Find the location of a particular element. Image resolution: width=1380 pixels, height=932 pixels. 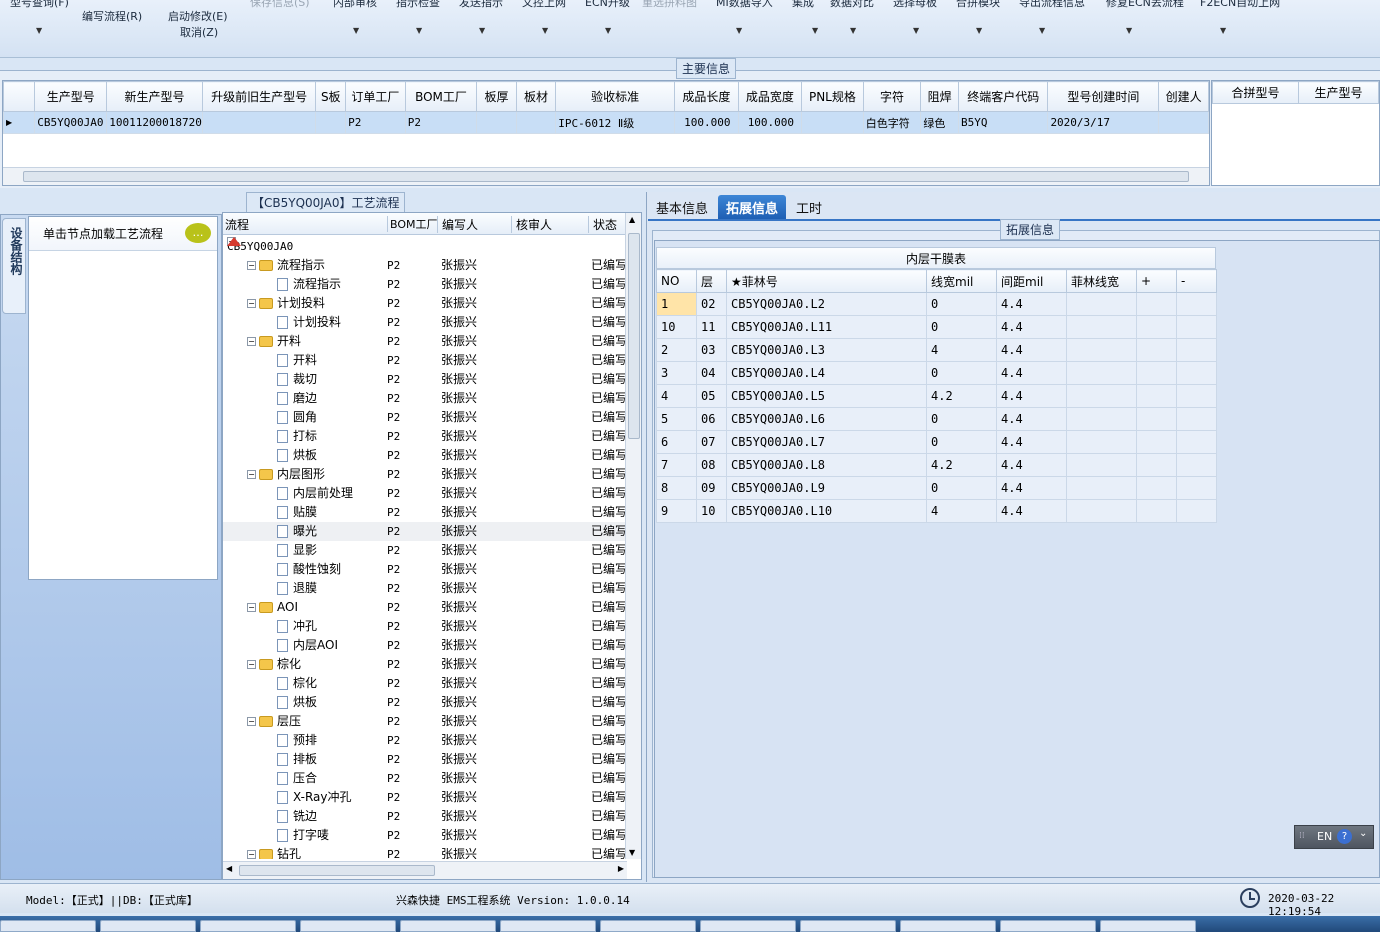

tree-node: − AOI P2 张振兴 已编写 is located at coordinates (425, 607).